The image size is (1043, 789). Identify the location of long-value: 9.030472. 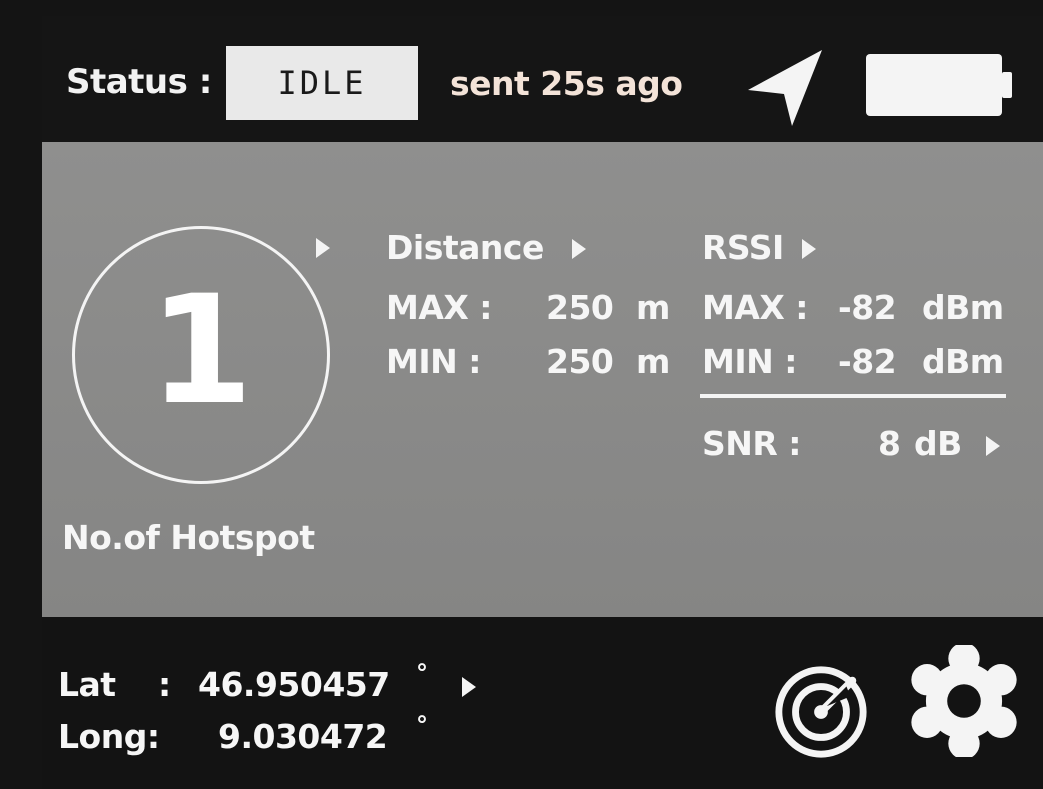
(303, 736).